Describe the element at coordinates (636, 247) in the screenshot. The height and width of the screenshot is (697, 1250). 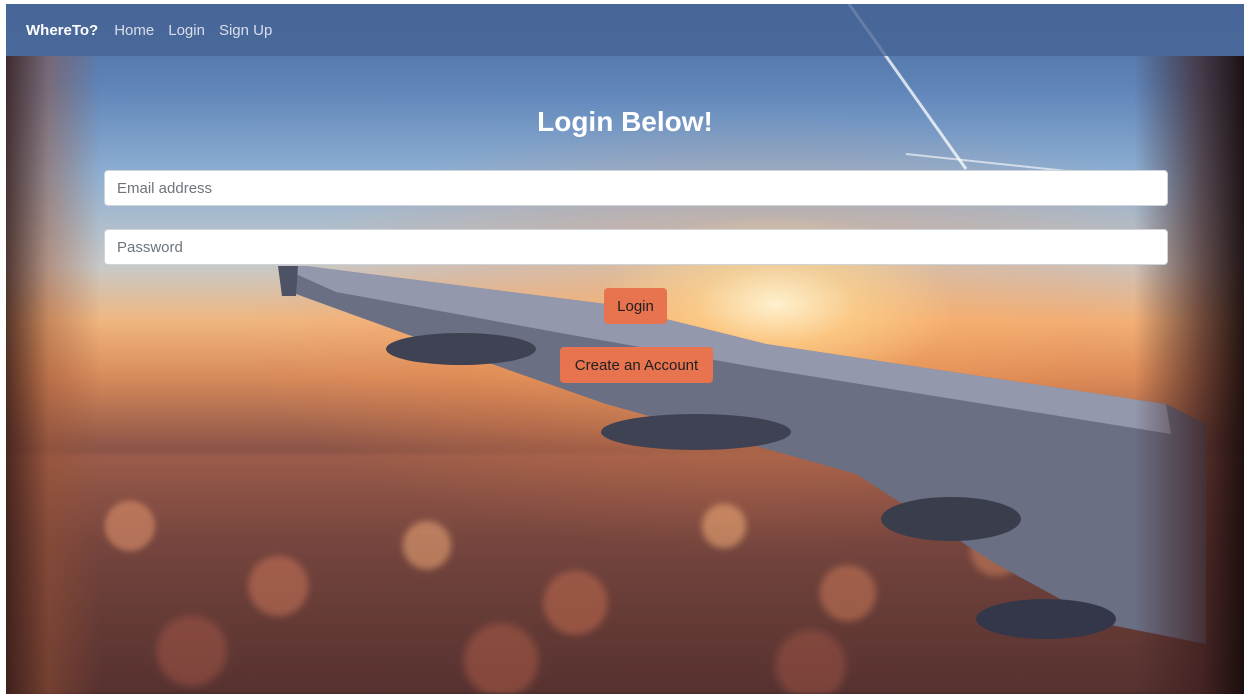
I see `password-field` at that location.